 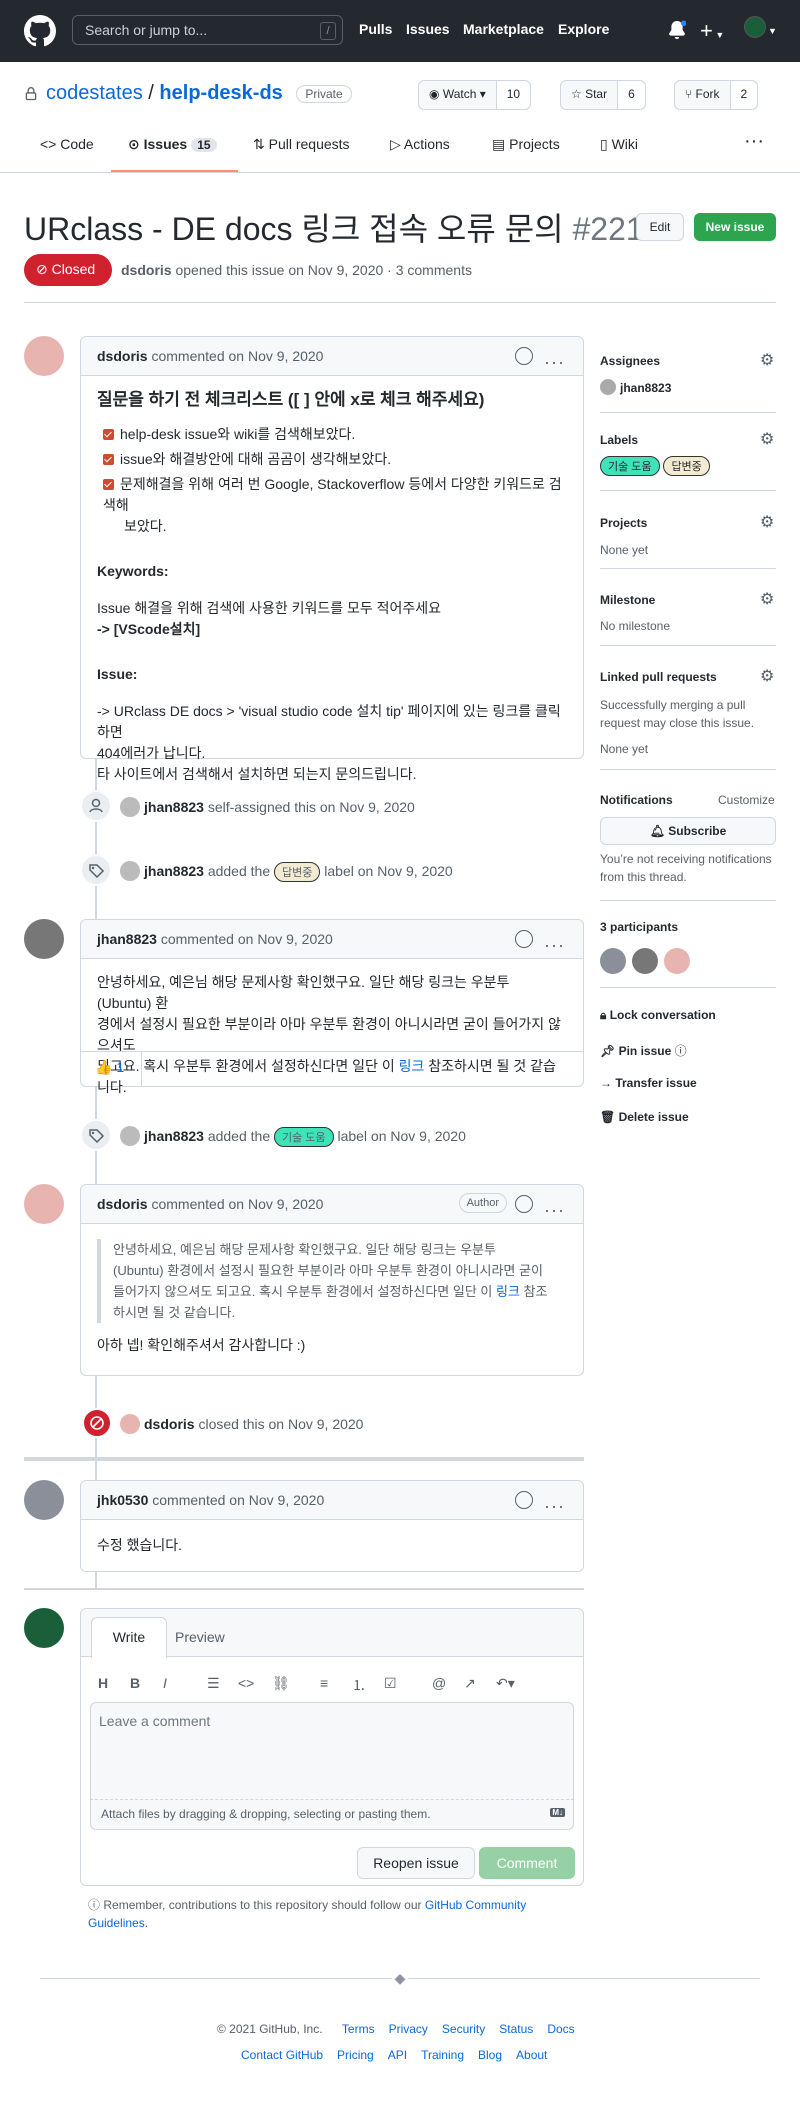 I want to click on preview-tab: Preview, so click(x=200, y=1637).